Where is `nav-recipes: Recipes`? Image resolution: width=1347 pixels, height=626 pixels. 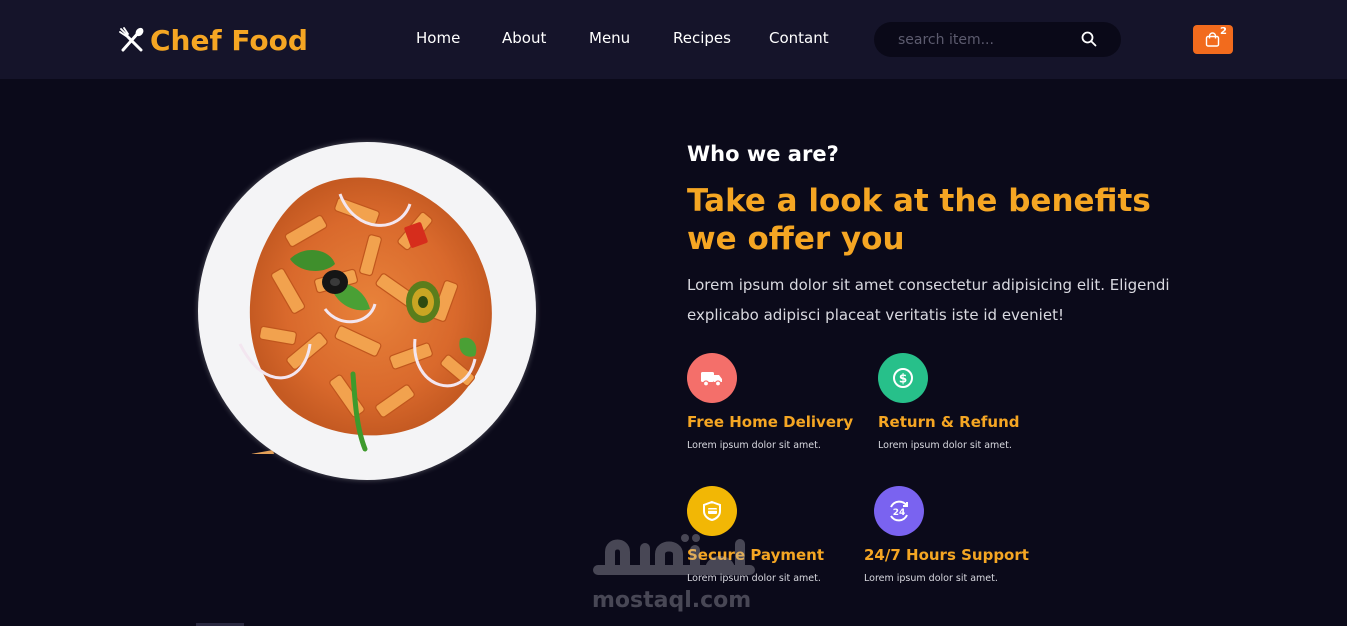 nav-recipes: Recipes is located at coordinates (702, 38).